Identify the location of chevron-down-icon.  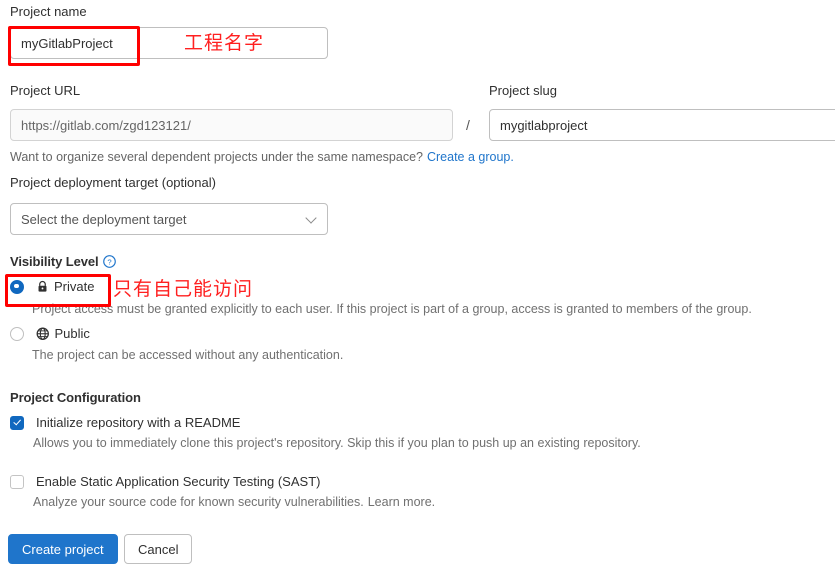
(312, 219).